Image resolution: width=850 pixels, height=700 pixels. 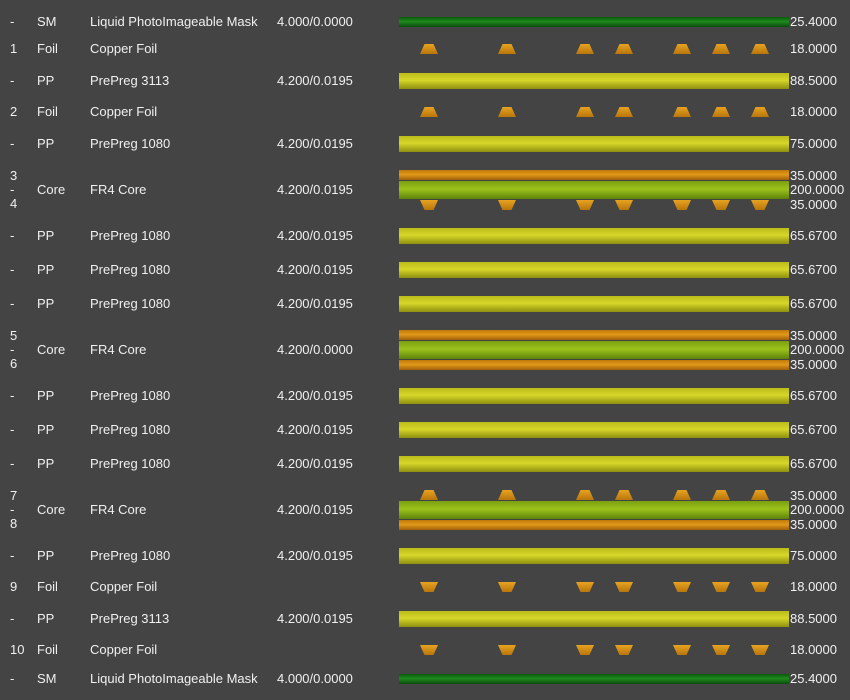 What do you see at coordinates (813, 48) in the screenshot?
I see `thickness-label: 18.0000` at bounding box center [813, 48].